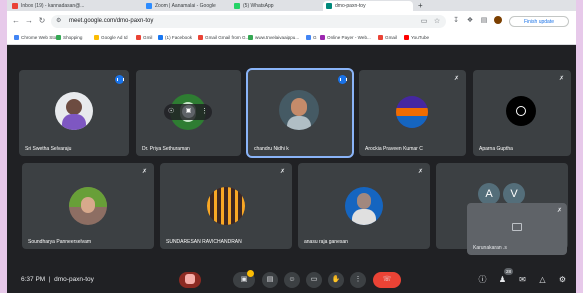 Image resolution: width=583 pixels, height=293 pixels. I want to click on self-view-name: Karunakaran .s, so click(490, 248).